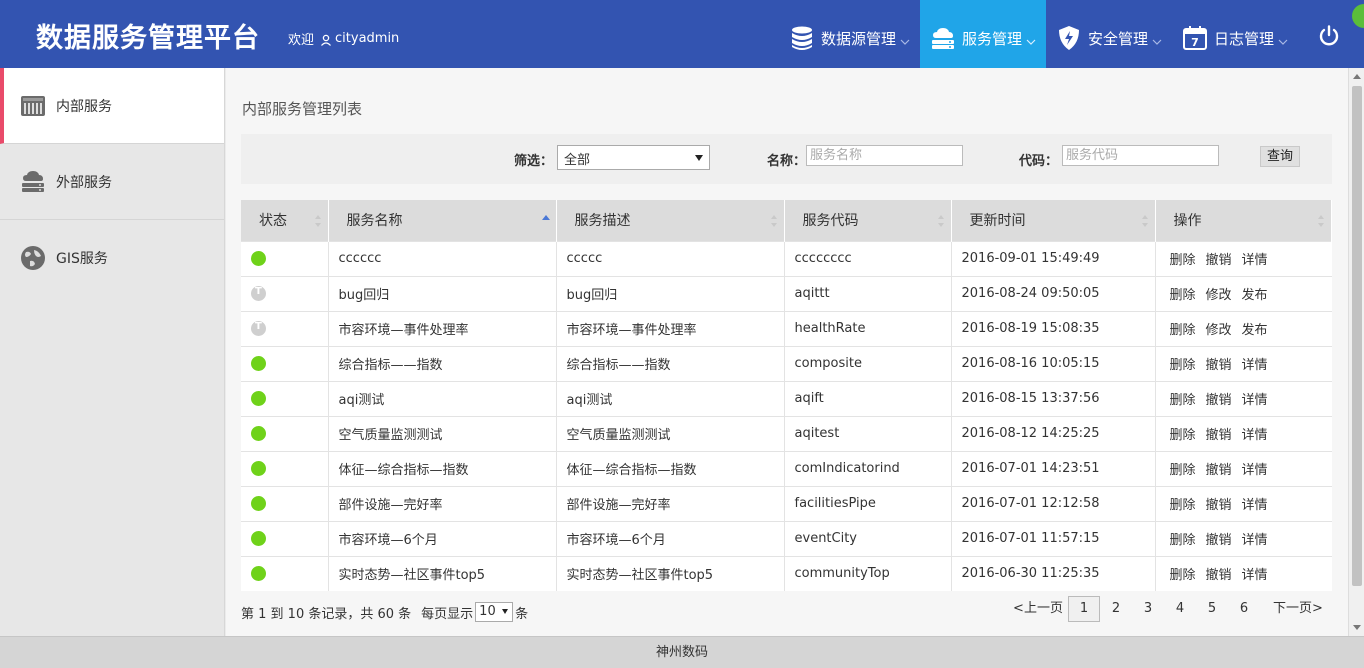  What do you see at coordinates (112, 258) in the screenshot?
I see `sidebar-item-gis-service: GIS服务` at bounding box center [112, 258].